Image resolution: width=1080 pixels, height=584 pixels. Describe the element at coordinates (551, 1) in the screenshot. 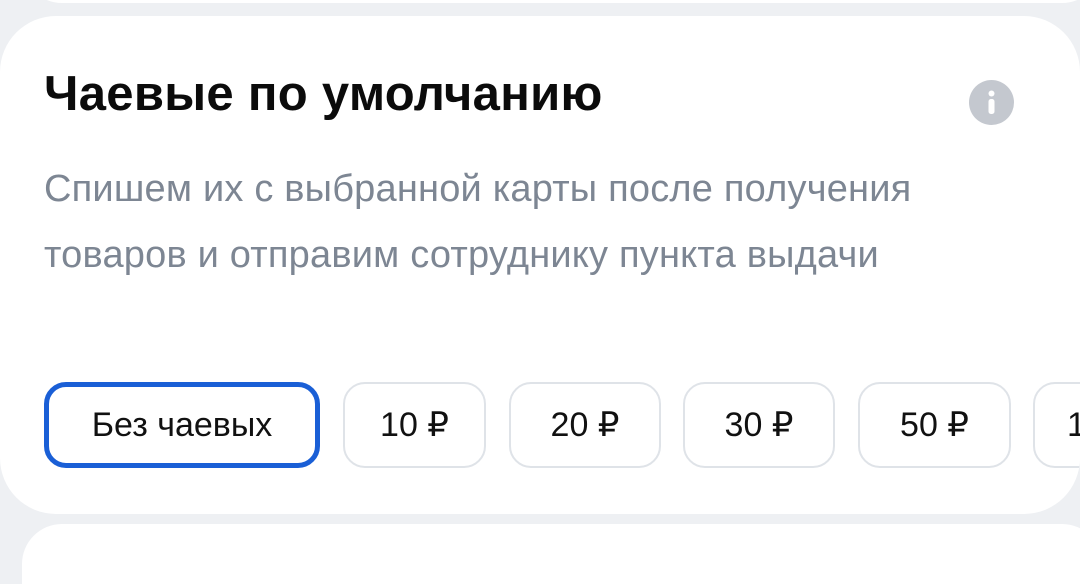

I see `previous-card` at that location.